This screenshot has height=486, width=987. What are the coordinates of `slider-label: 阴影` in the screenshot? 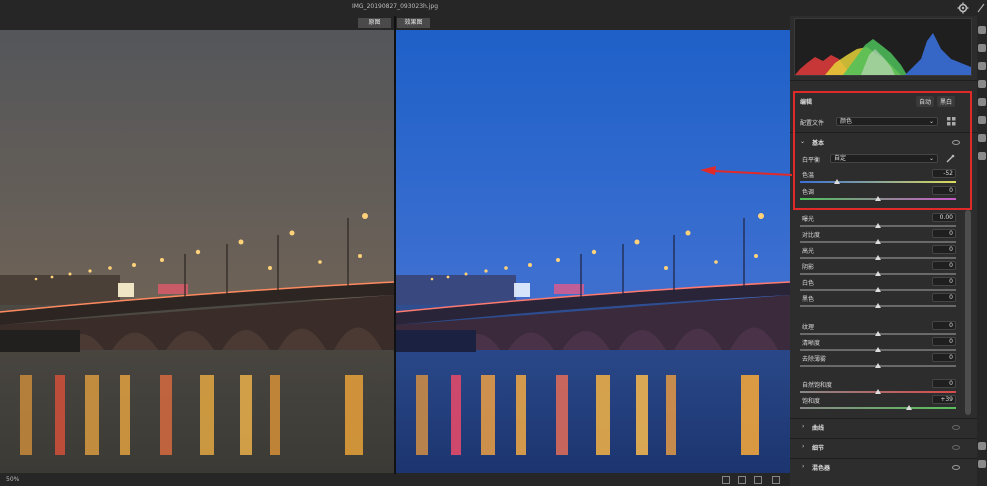 It's located at (808, 267).